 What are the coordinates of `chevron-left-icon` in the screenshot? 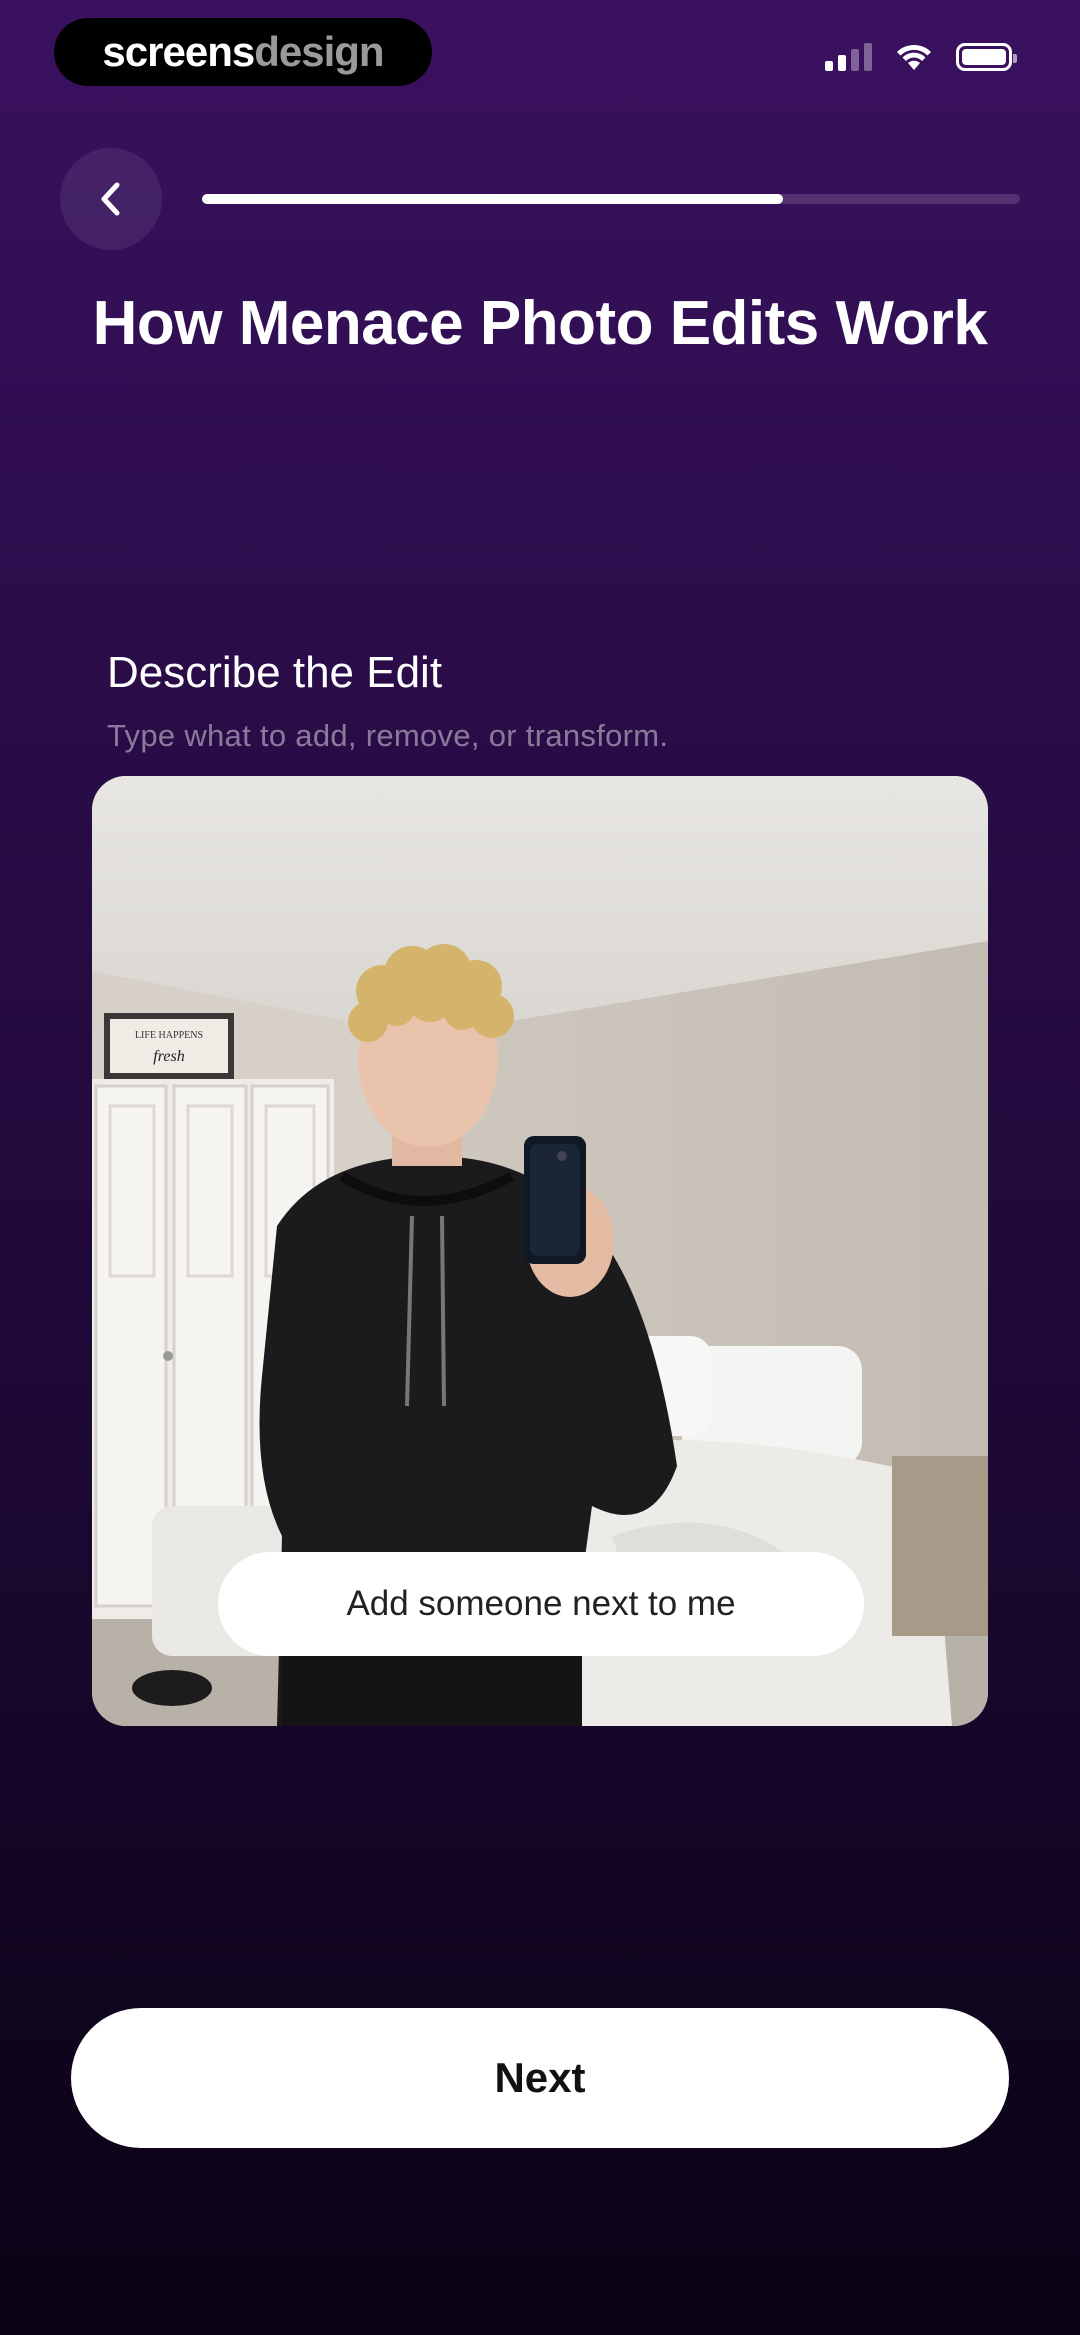 It's located at (110, 199).